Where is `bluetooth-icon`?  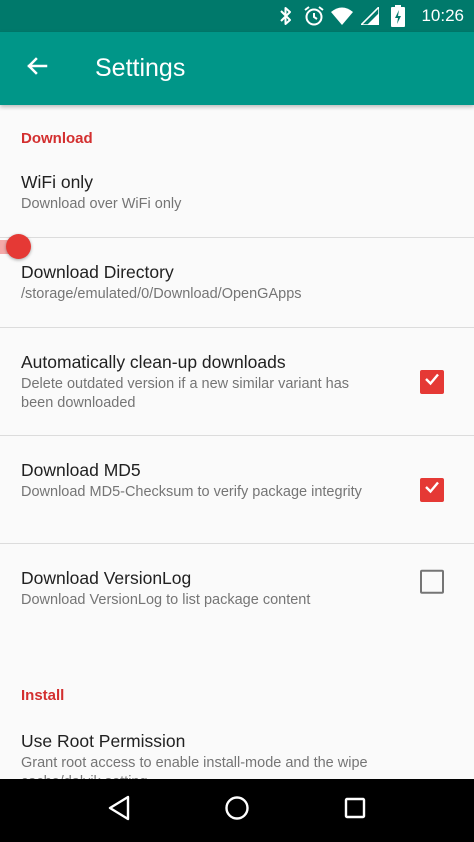 bluetooth-icon is located at coordinates (286, 16).